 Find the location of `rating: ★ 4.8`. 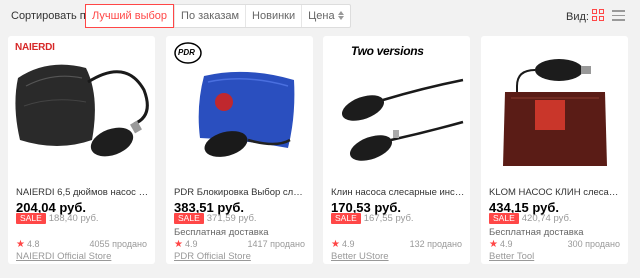

rating: ★ 4.8 is located at coordinates (27, 244).